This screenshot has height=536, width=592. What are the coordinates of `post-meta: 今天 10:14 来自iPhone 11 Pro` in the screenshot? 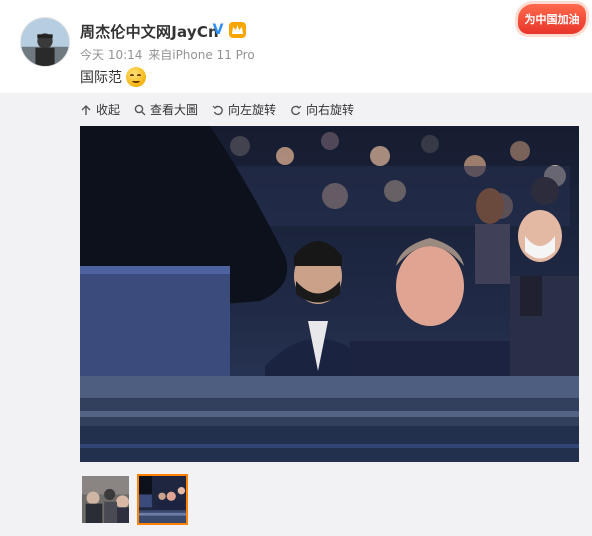 It's located at (167, 54).